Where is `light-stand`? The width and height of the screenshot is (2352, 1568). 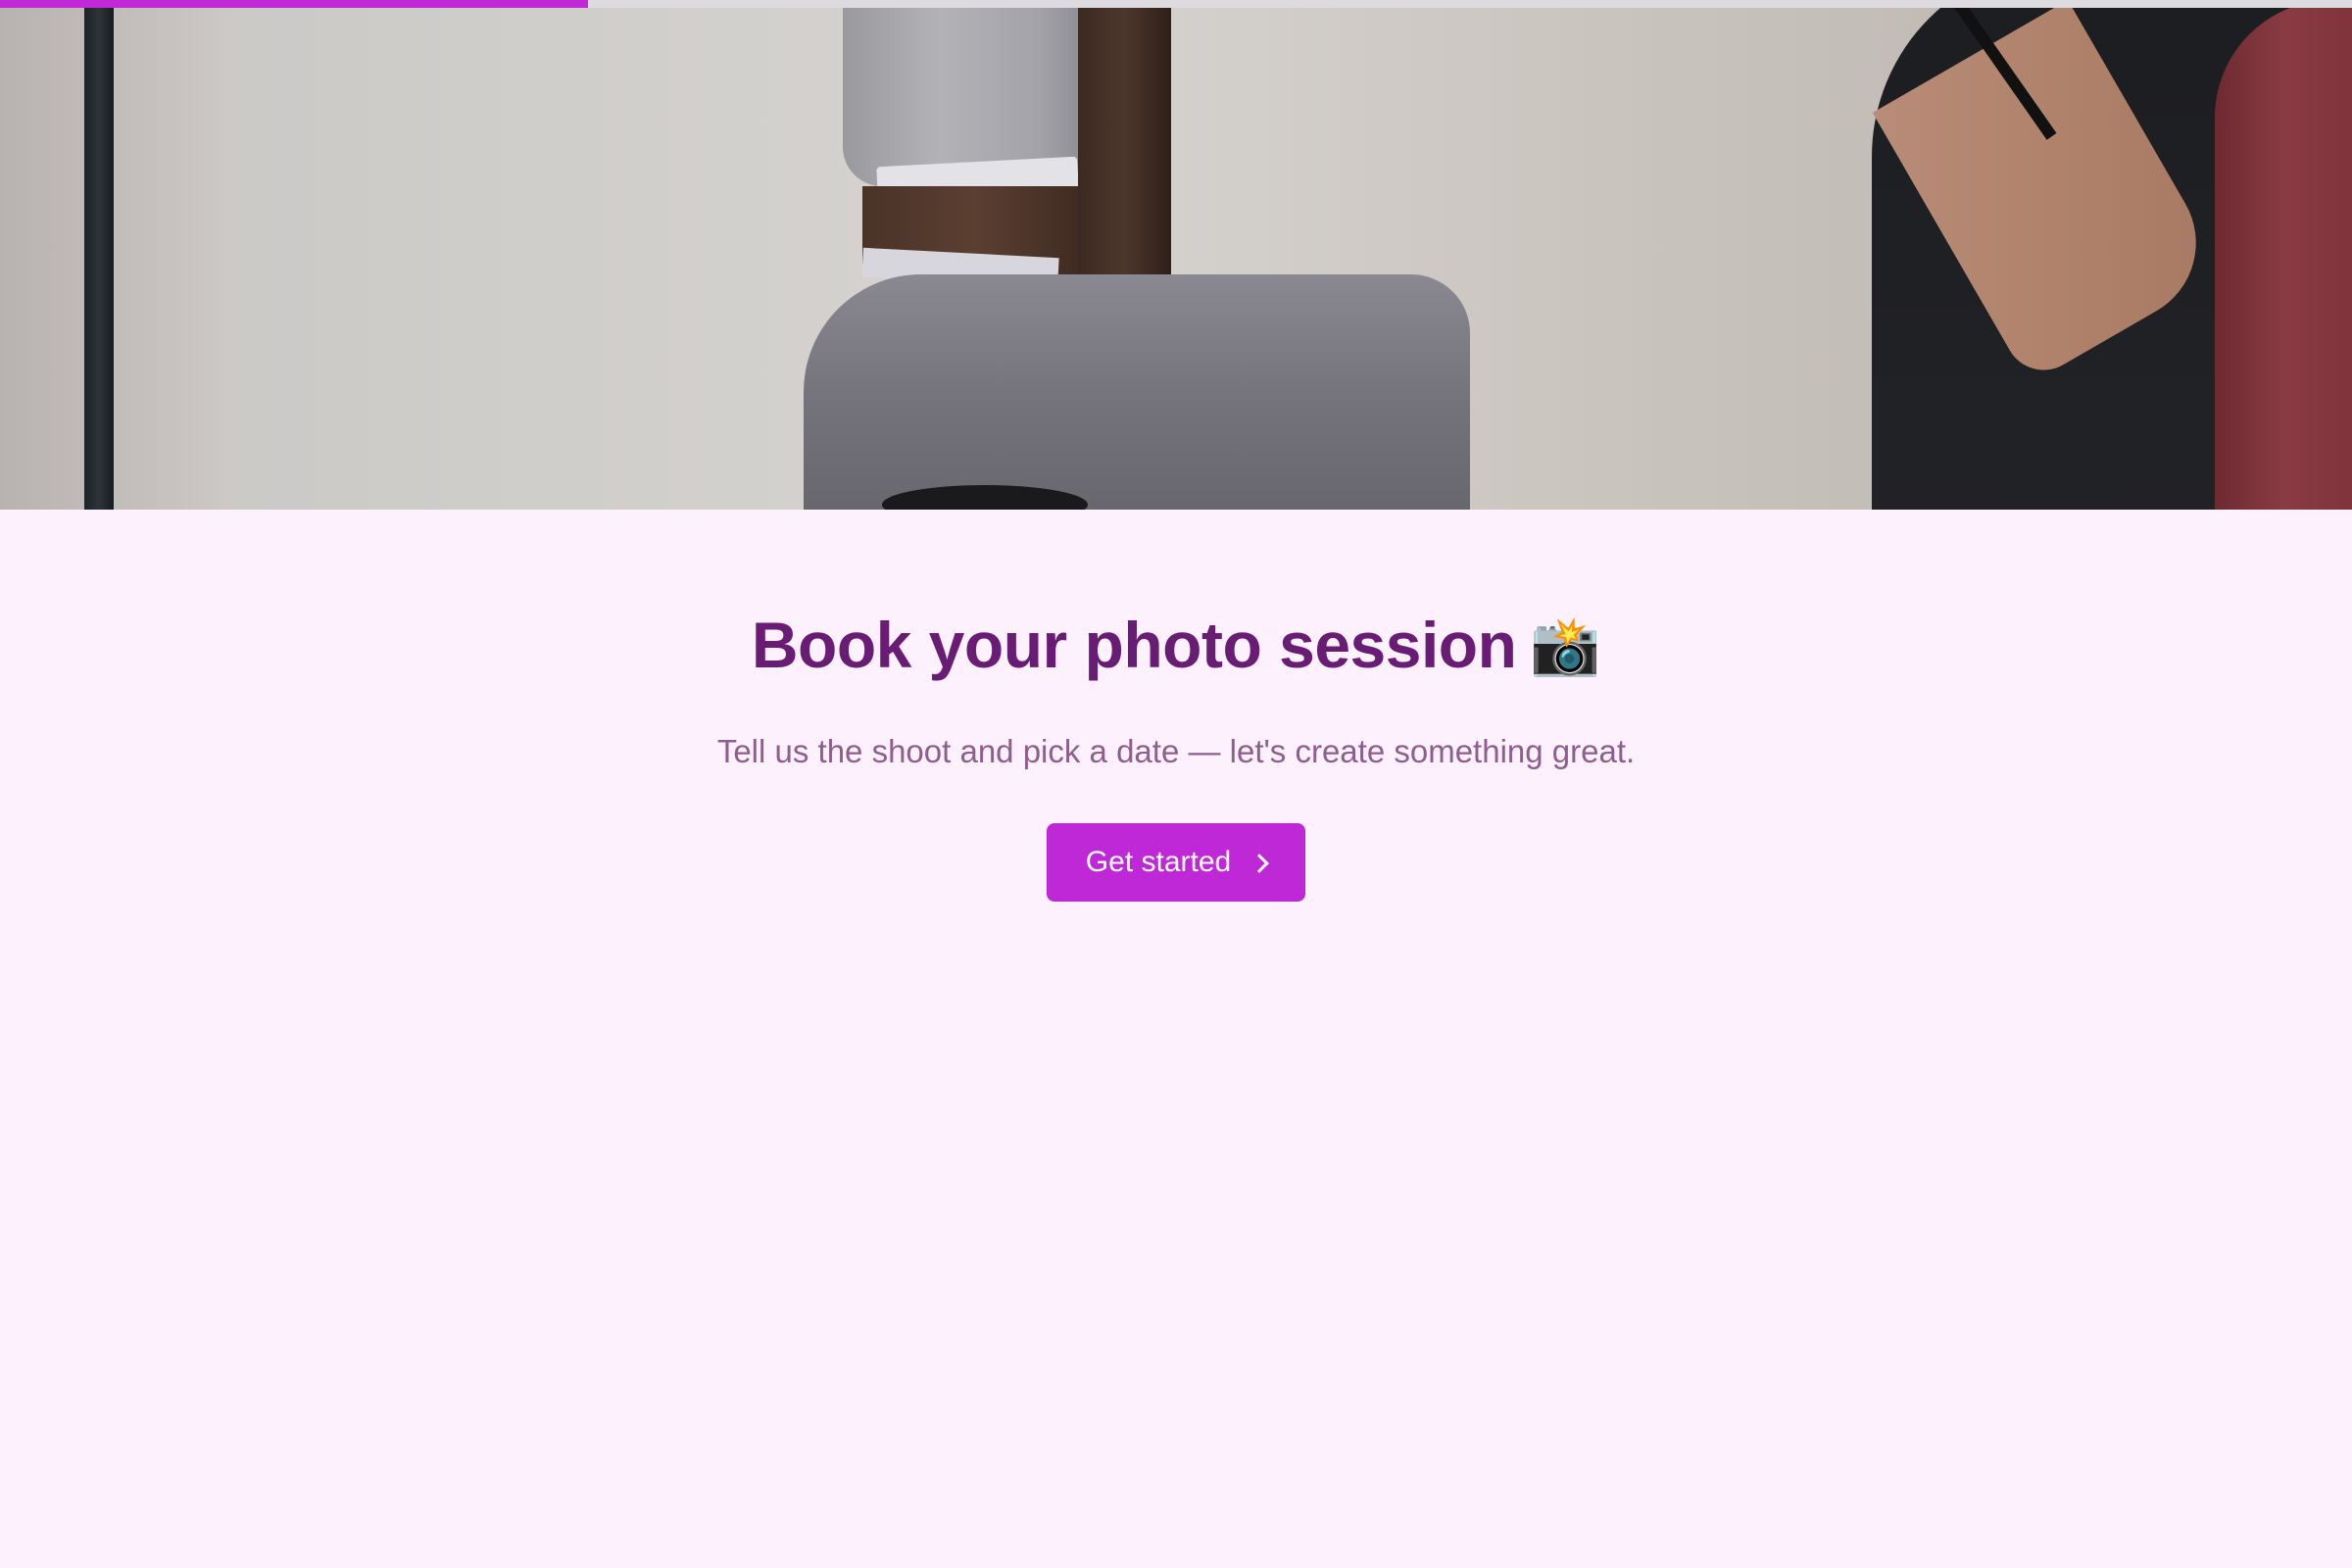
light-stand is located at coordinates (99, 255).